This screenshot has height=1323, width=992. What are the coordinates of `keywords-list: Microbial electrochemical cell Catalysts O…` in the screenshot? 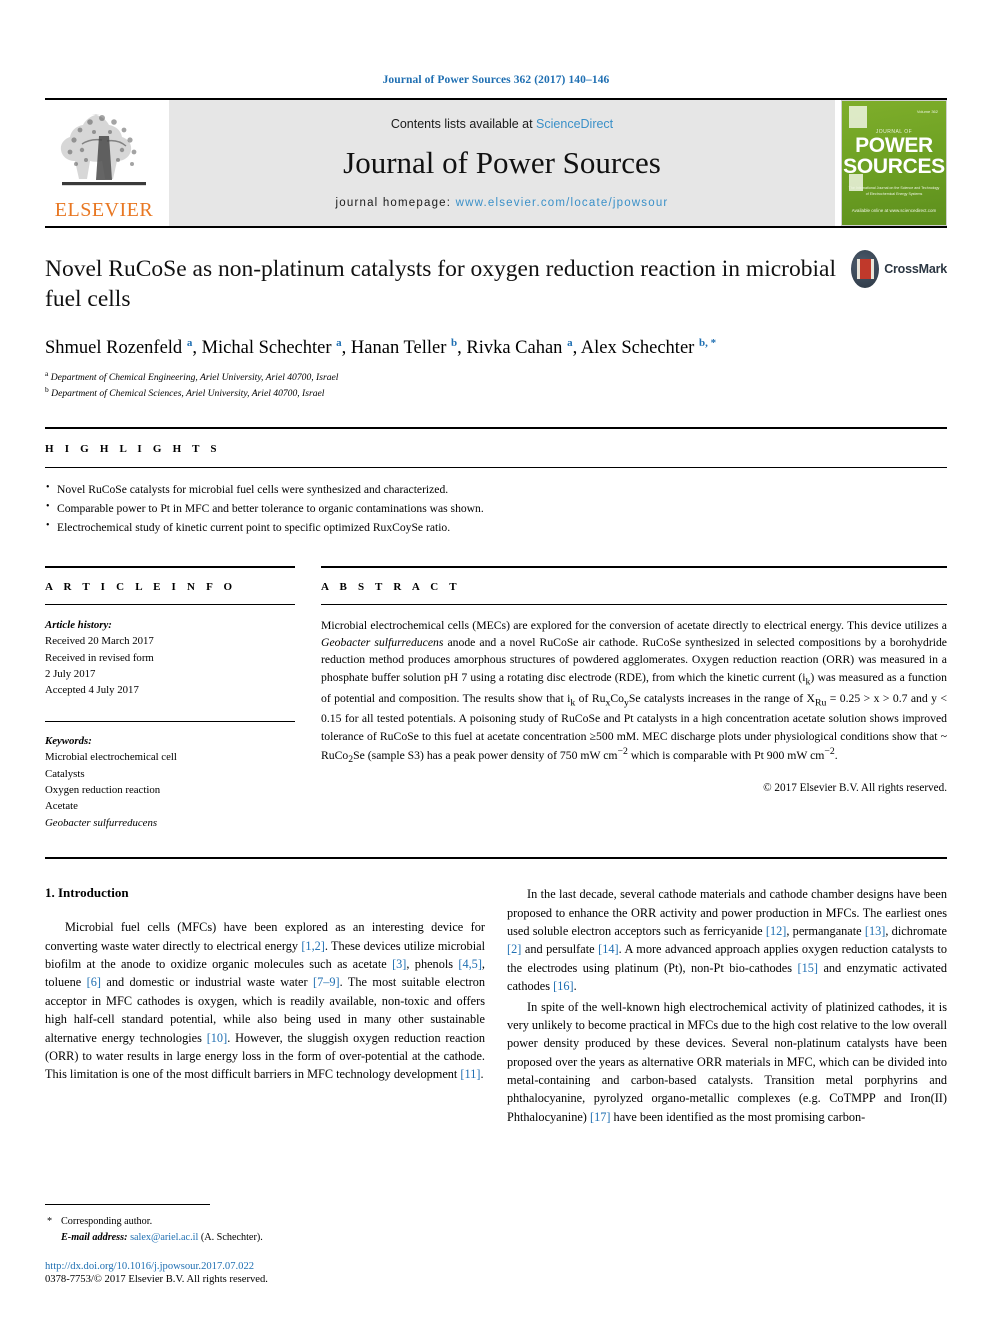 It's located at (170, 790).